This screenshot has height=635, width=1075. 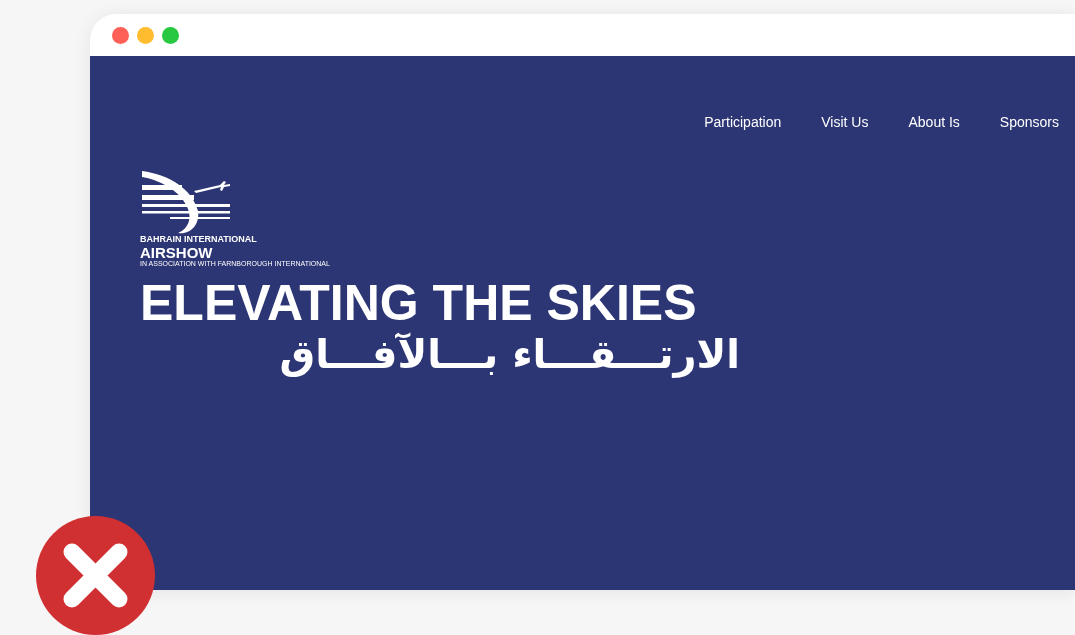 I want to click on logo-text: BAHRAIN INTERNATIONAL, so click(x=198, y=240).